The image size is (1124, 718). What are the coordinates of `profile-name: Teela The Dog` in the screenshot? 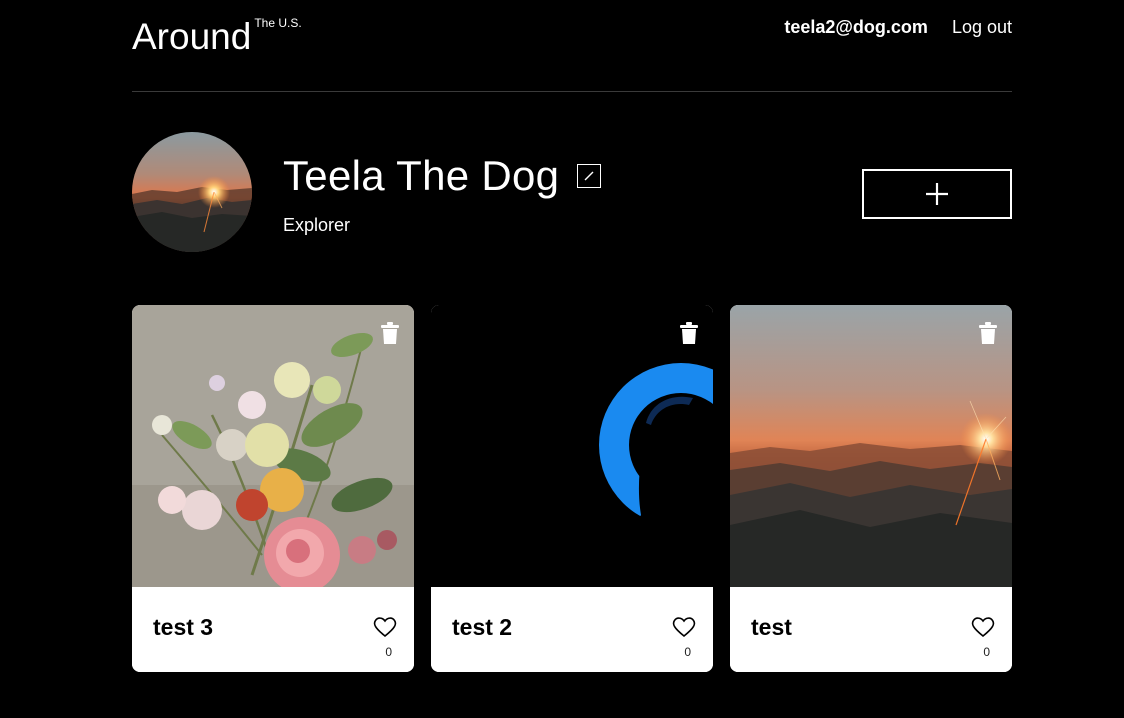 It's located at (421, 175).